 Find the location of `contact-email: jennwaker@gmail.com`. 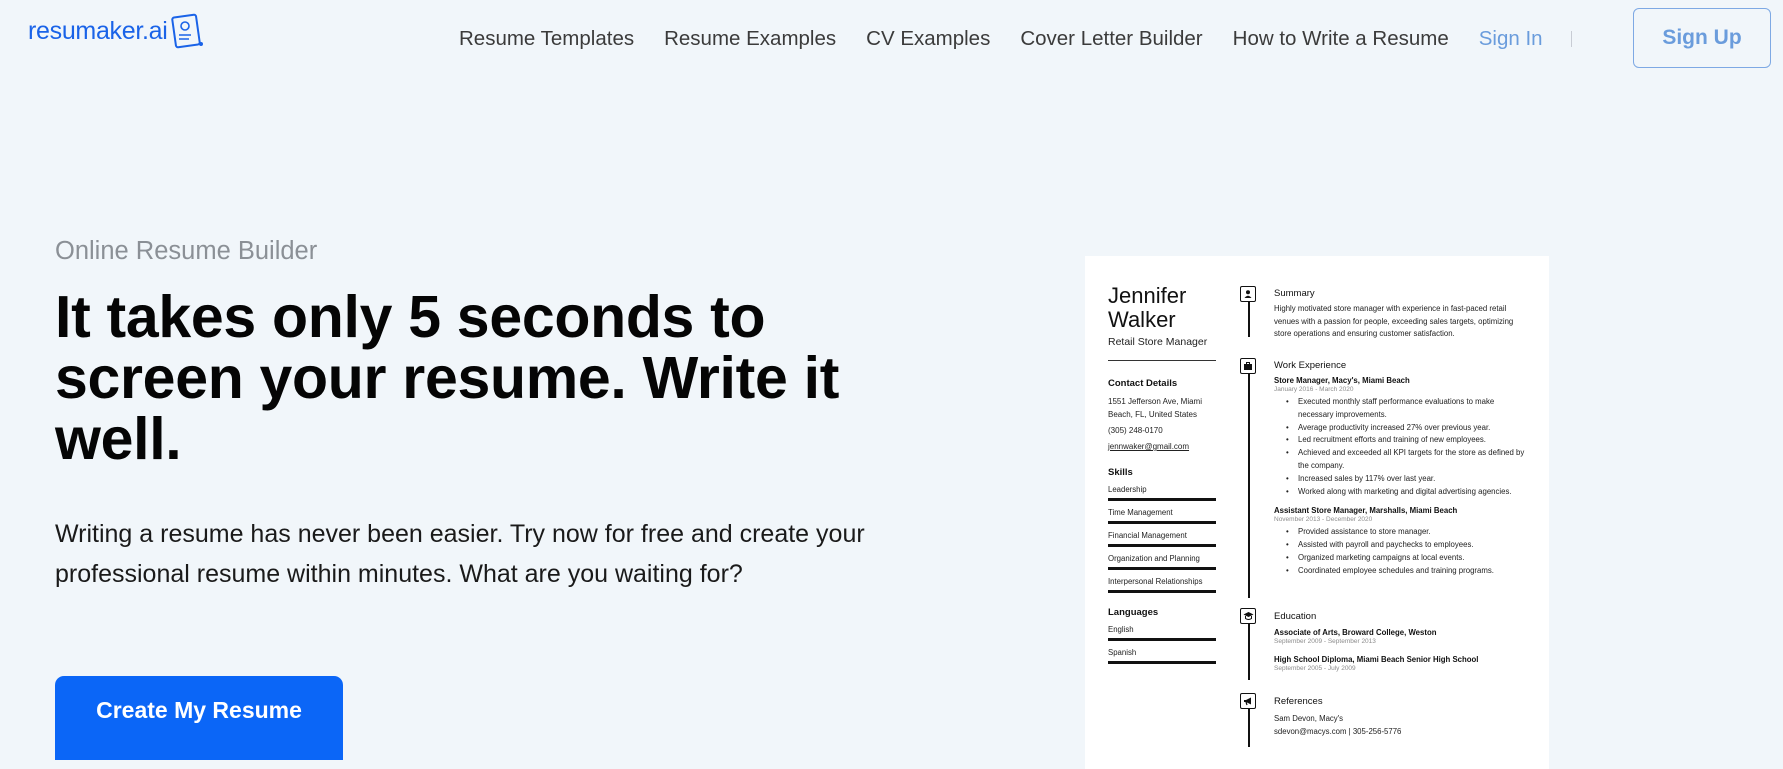

contact-email: jennwaker@gmail.com is located at coordinates (1149, 446).